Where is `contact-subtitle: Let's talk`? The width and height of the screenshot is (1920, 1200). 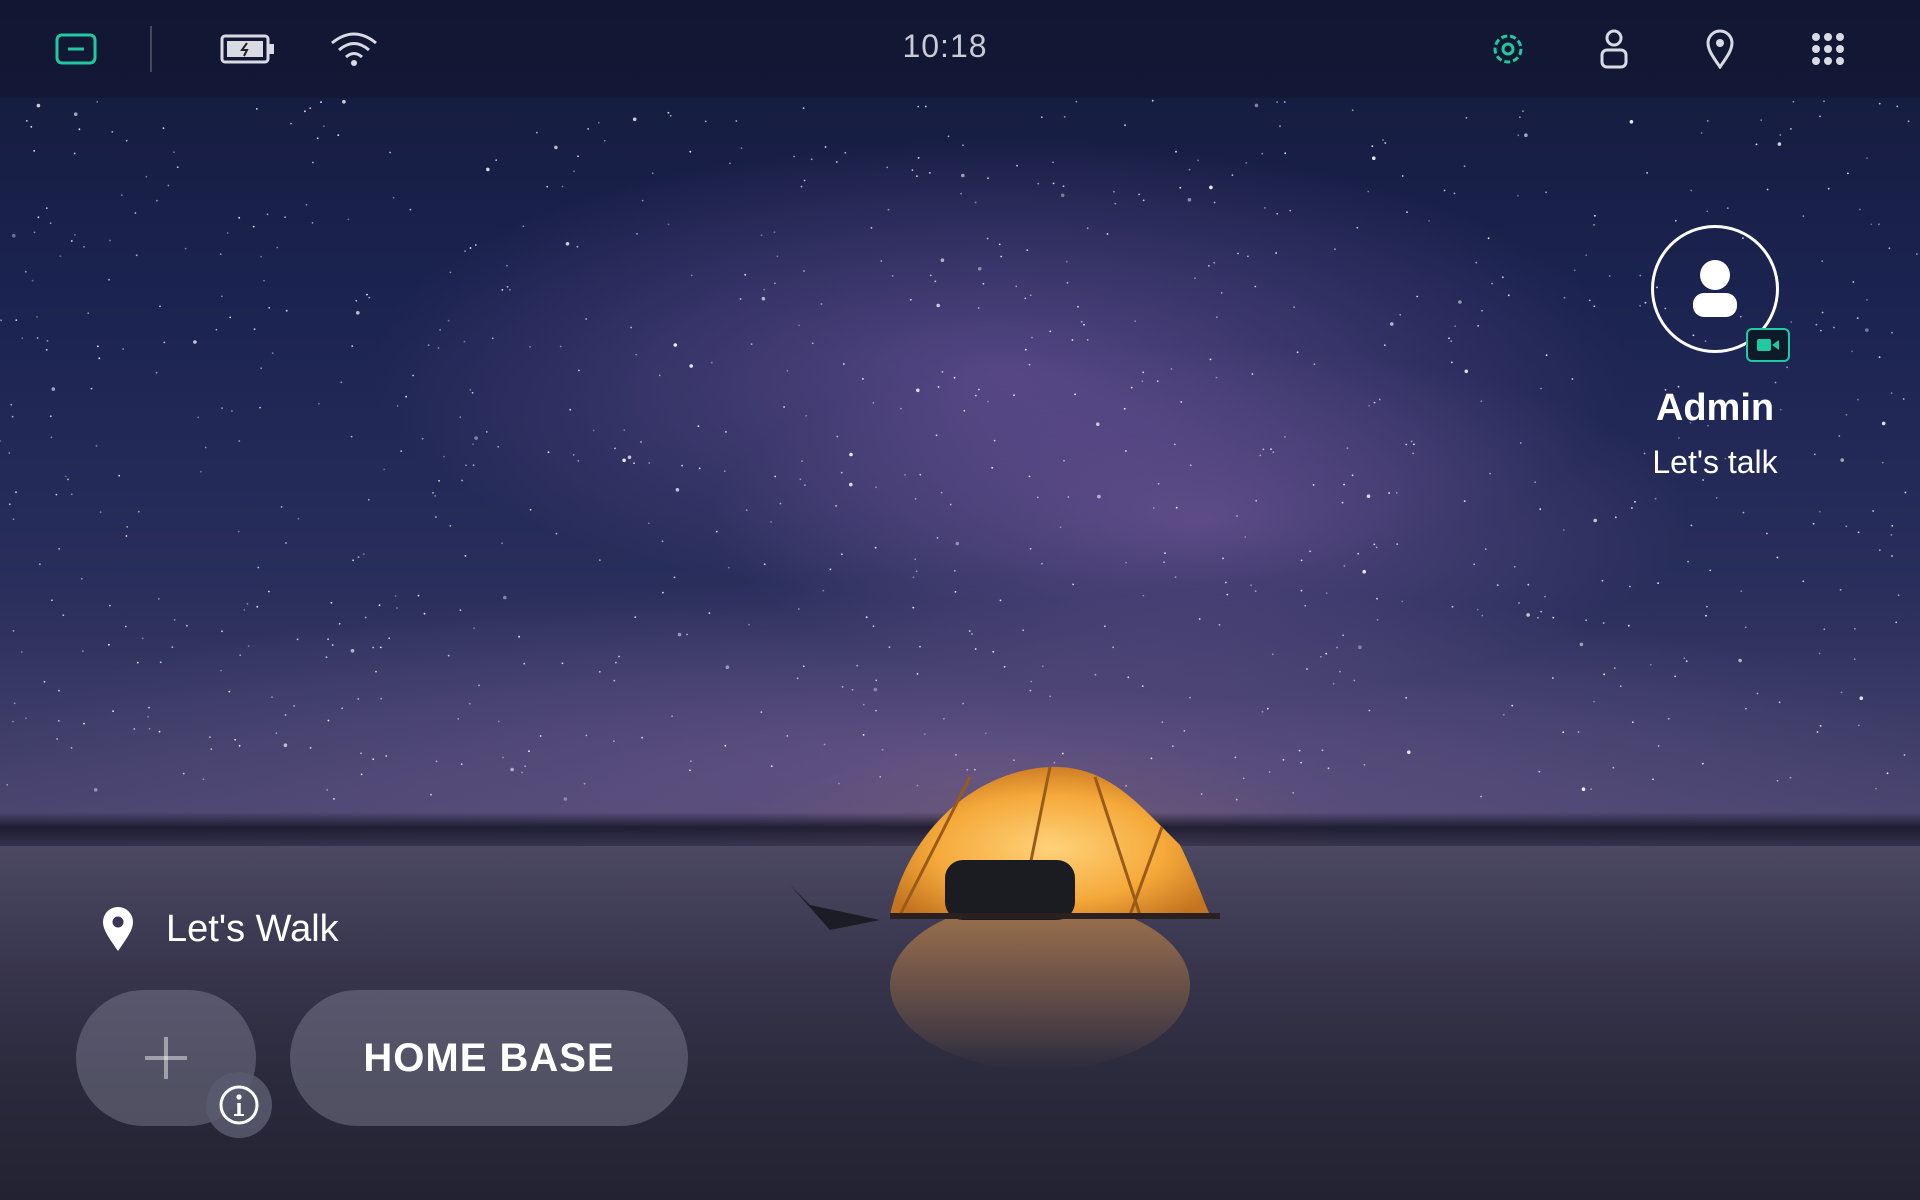 contact-subtitle: Let's talk is located at coordinates (1715, 462).